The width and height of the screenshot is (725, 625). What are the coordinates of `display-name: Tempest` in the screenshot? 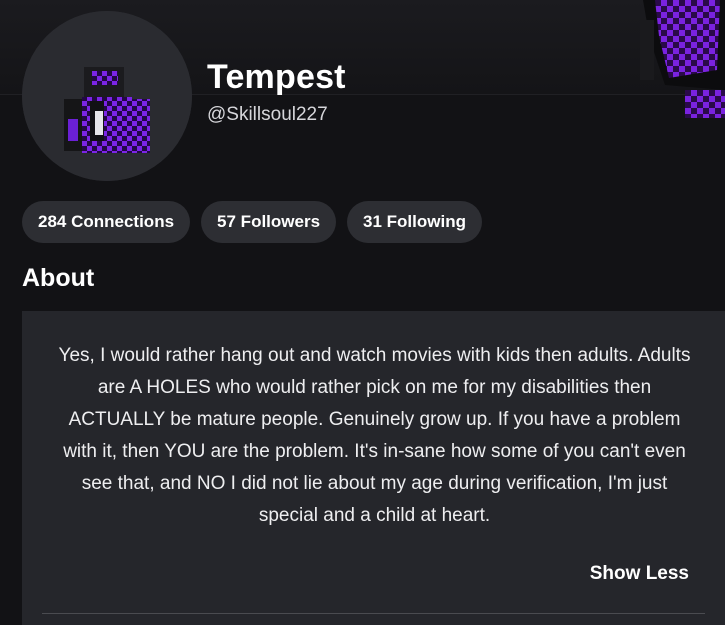 It's located at (276, 77).